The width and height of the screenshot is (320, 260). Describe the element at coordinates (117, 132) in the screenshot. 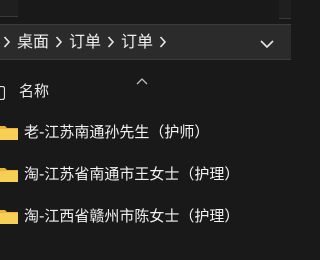

I see `file-name: 老-江苏南通孙先生（护师）` at that location.